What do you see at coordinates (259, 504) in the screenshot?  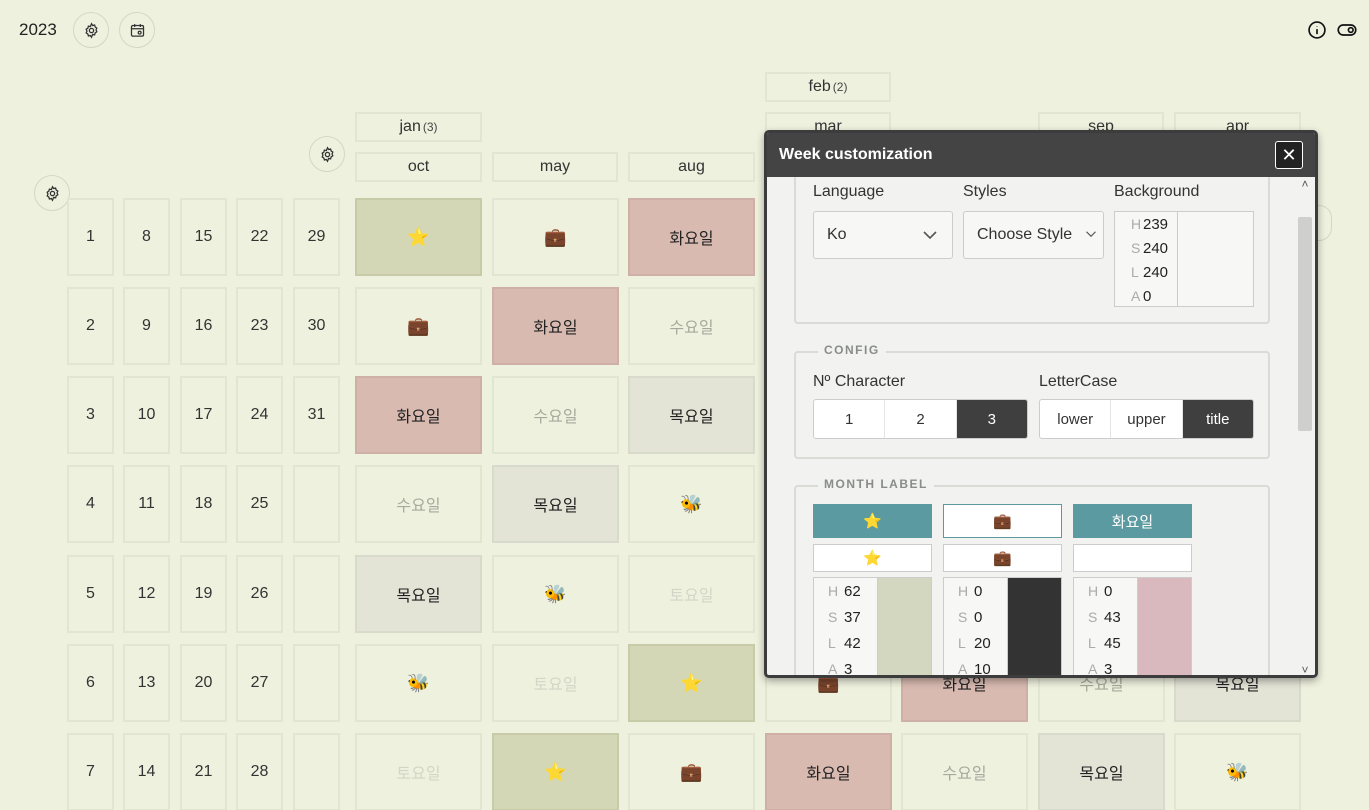 I see `day-number-cell: 25` at bounding box center [259, 504].